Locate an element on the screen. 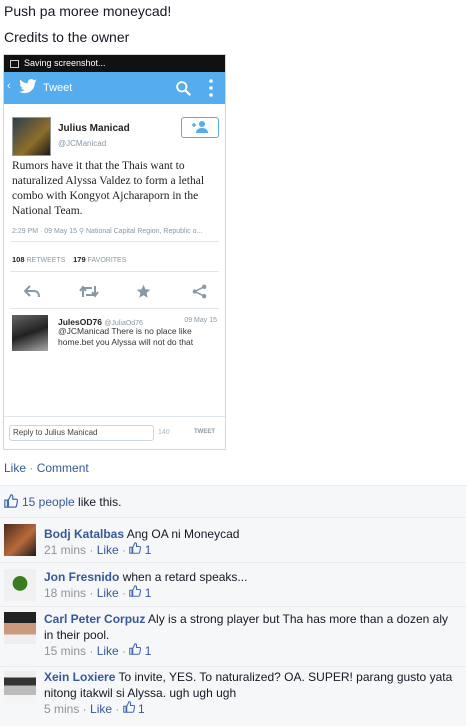  reply-compose-bar: Reply to Julius Manicad 140 TWEET is located at coordinates (114, 432).